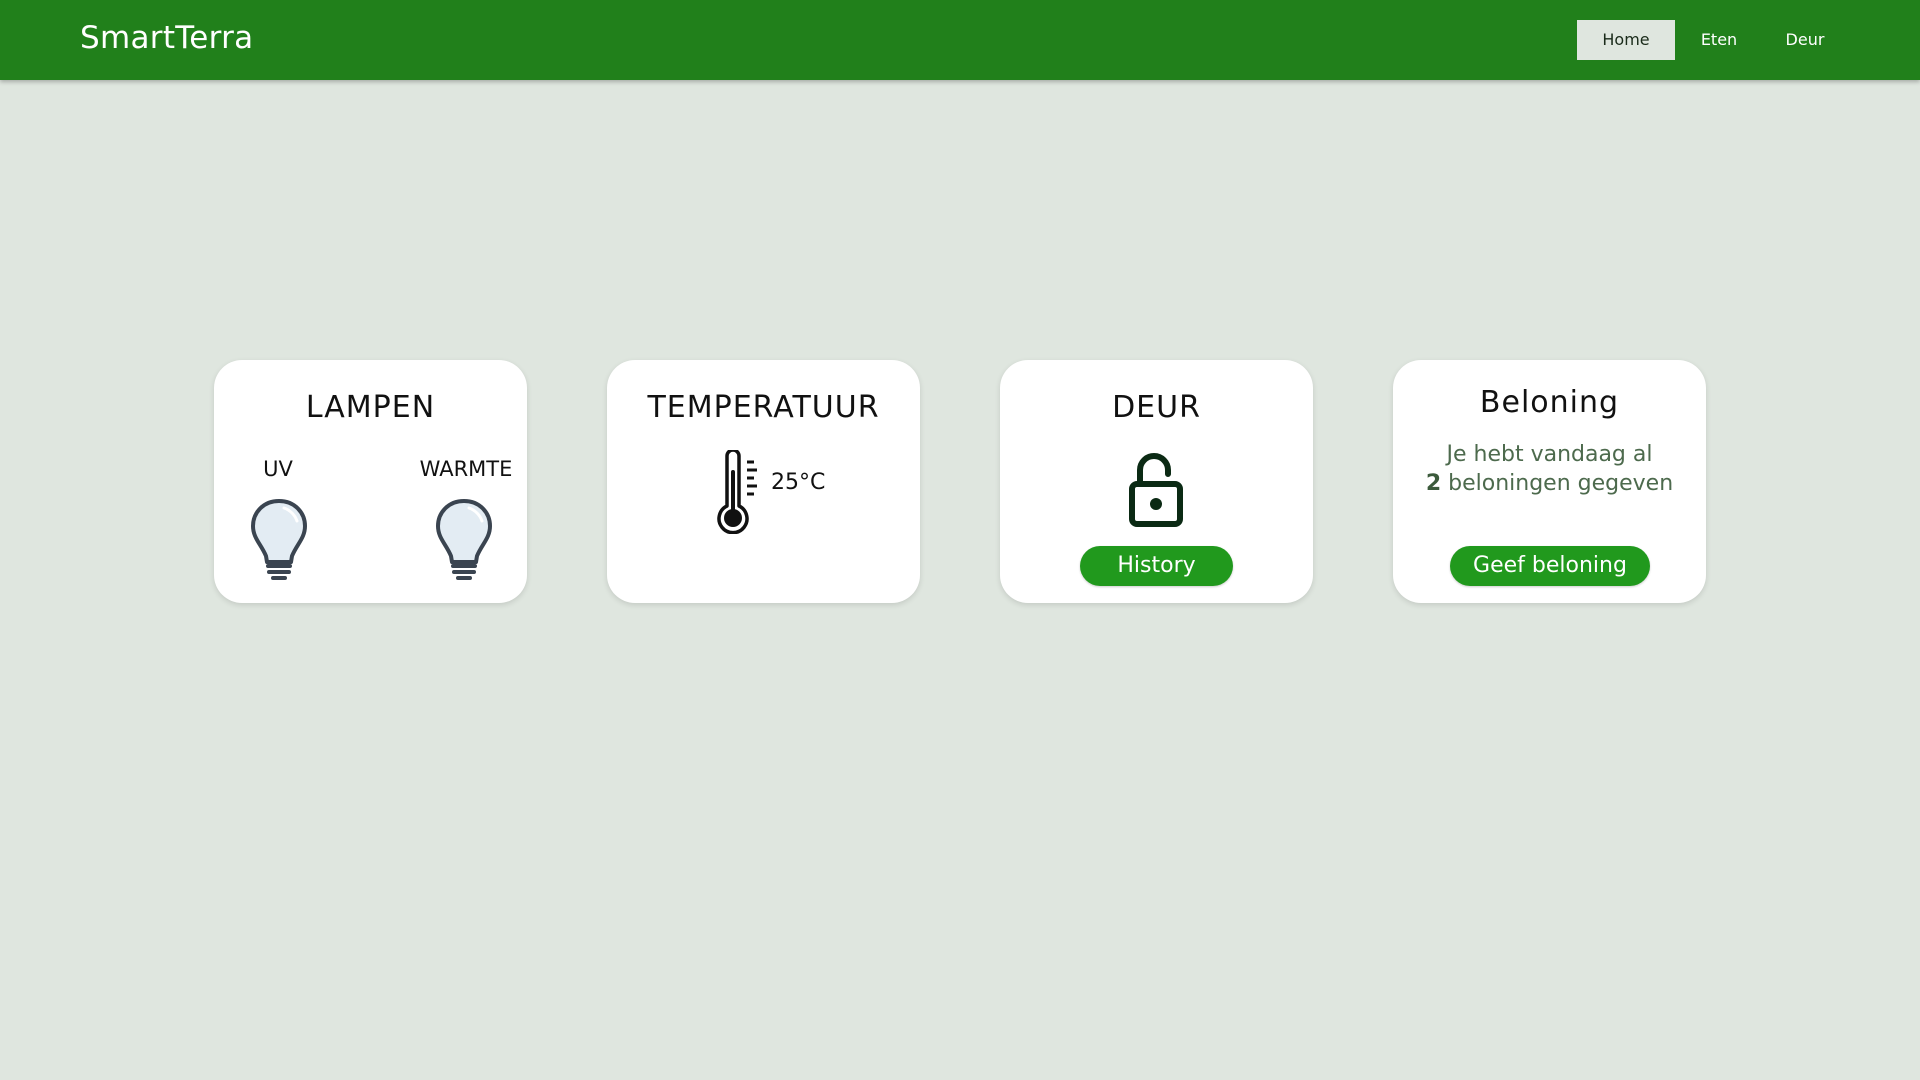 The width and height of the screenshot is (1920, 1080). What do you see at coordinates (1550, 566) in the screenshot?
I see `geef-beloning-button: Geef beloning` at bounding box center [1550, 566].